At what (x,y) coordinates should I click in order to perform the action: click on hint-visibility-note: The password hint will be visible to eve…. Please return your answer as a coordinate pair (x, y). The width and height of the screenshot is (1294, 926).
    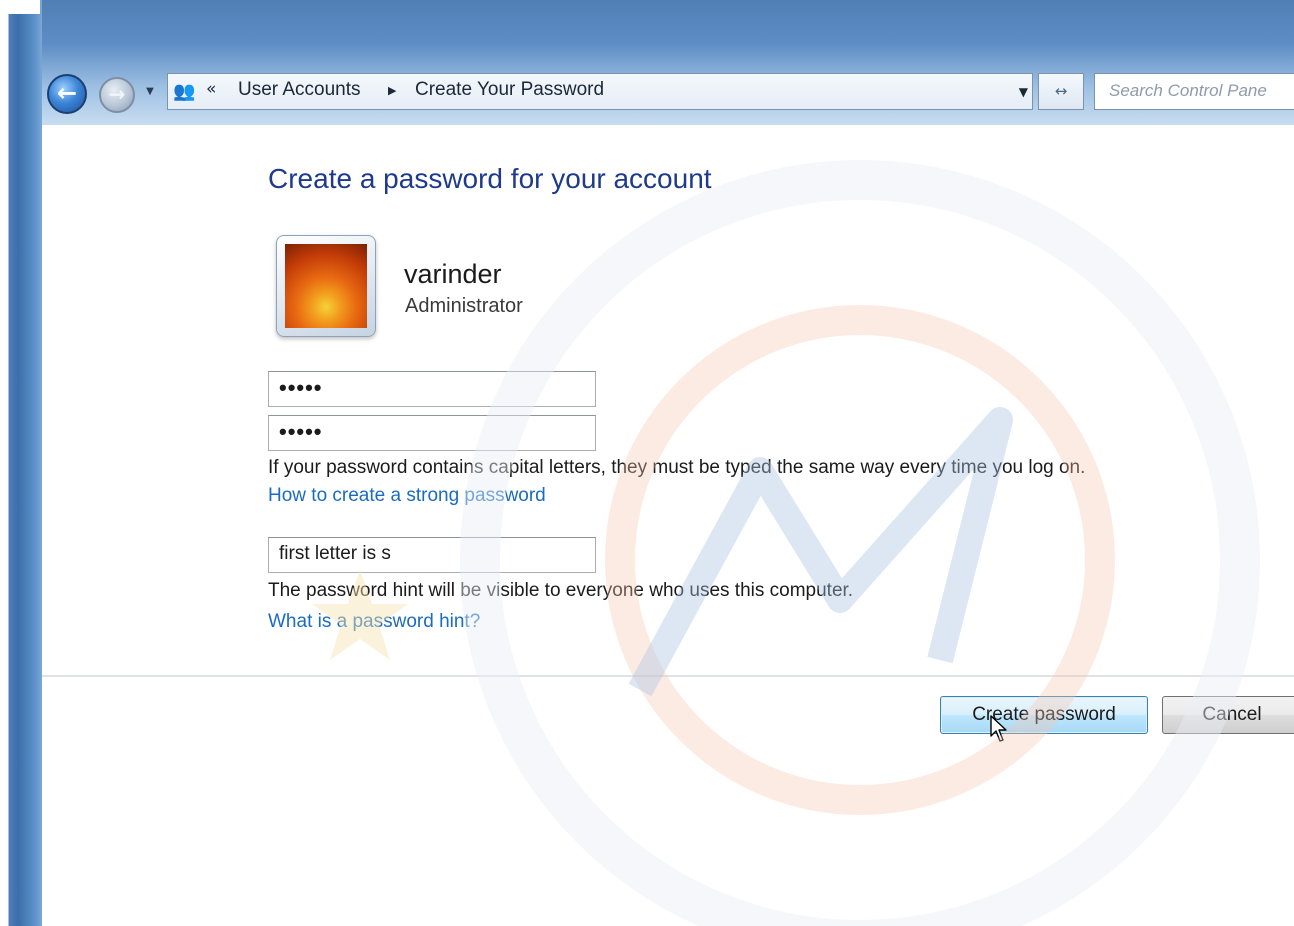
    Looking at the image, I should click on (561, 590).